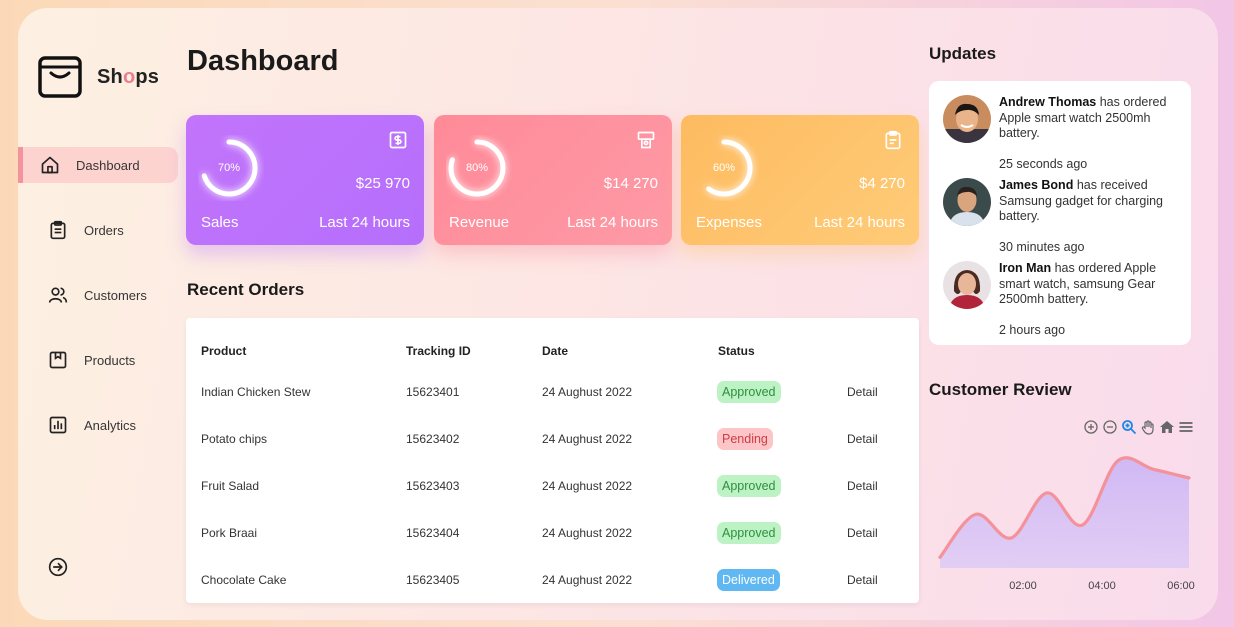 The height and width of the screenshot is (627, 1234). Describe the element at coordinates (224, 351) in the screenshot. I see `column-header-product: Product` at that location.